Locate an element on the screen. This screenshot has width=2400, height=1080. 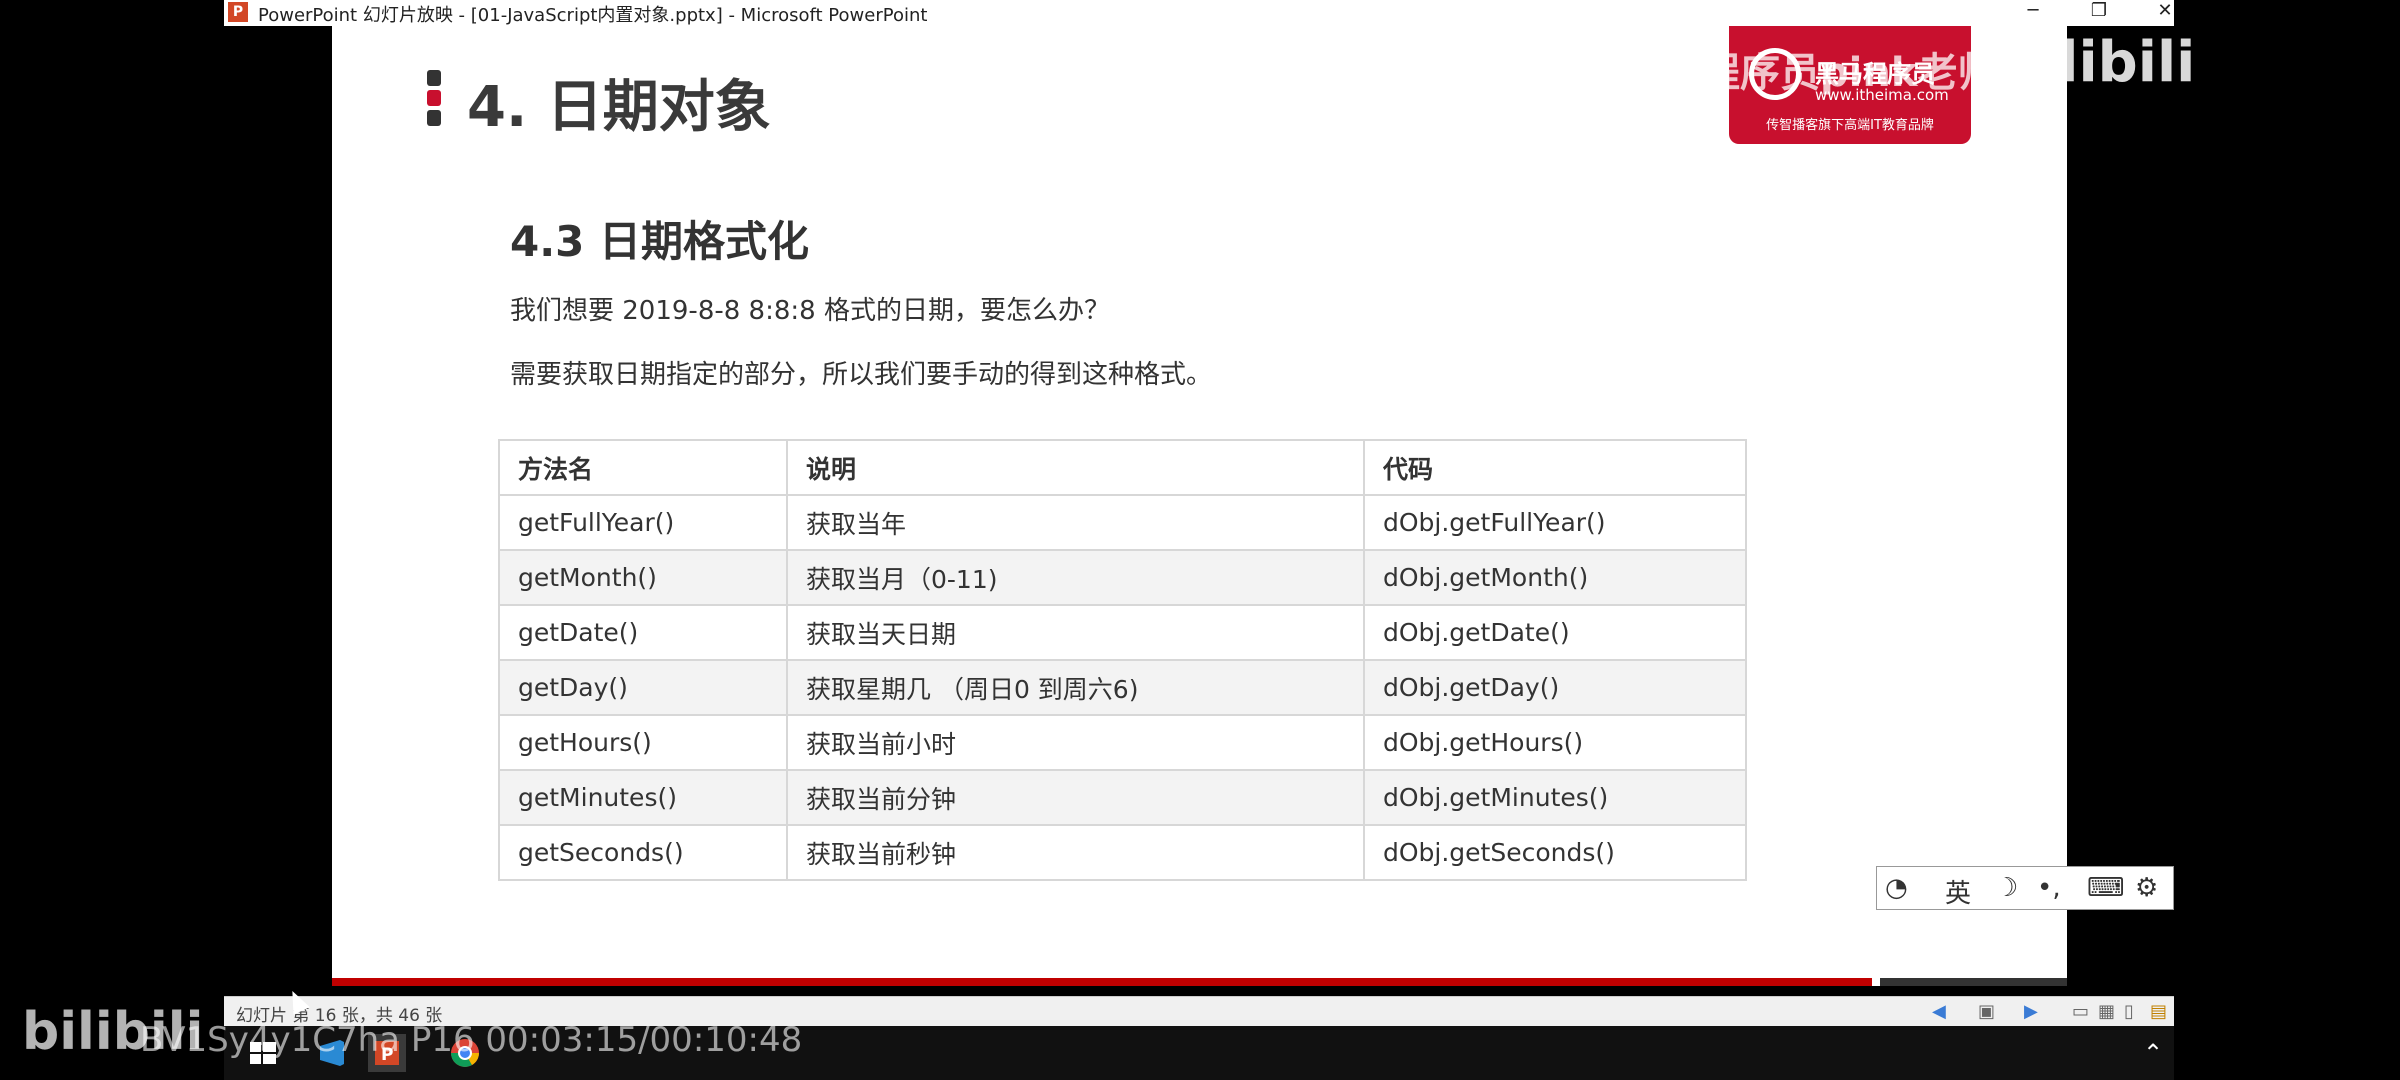
restore-button: ❐ is located at coordinates (2099, 13).